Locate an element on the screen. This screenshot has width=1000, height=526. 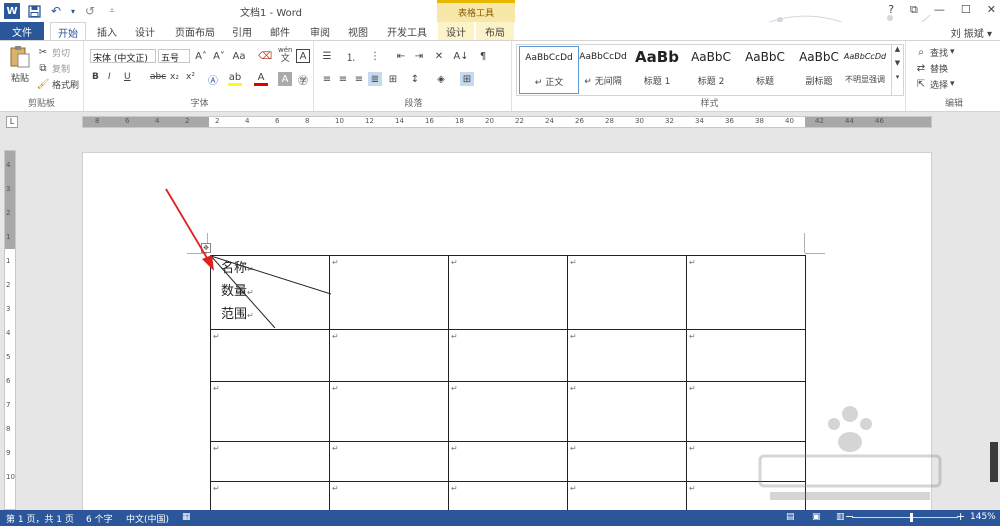
zoom-level: 145% is located at coordinates (983, 517).